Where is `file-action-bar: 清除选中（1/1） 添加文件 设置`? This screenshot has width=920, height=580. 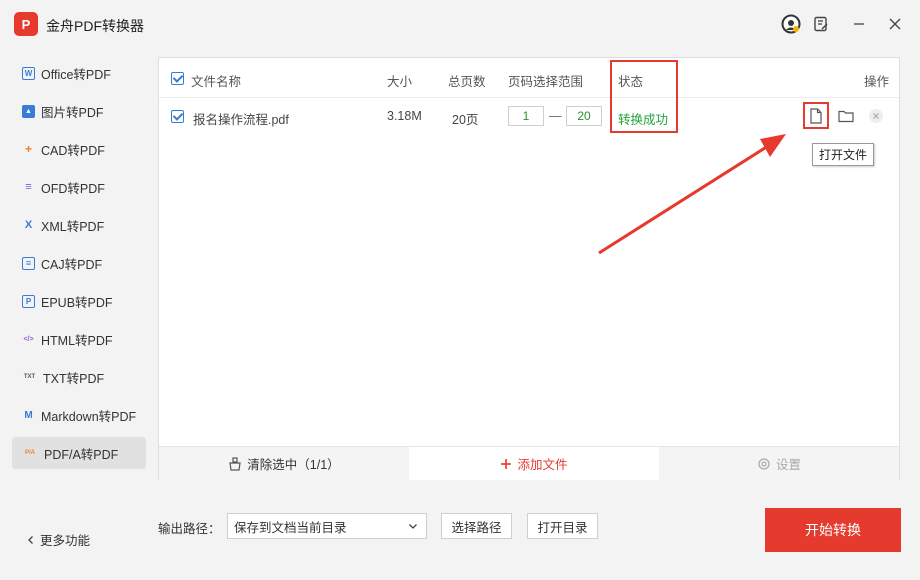
file-action-bar: 清除选中（1/1） 添加文件 设置 is located at coordinates (529, 463).